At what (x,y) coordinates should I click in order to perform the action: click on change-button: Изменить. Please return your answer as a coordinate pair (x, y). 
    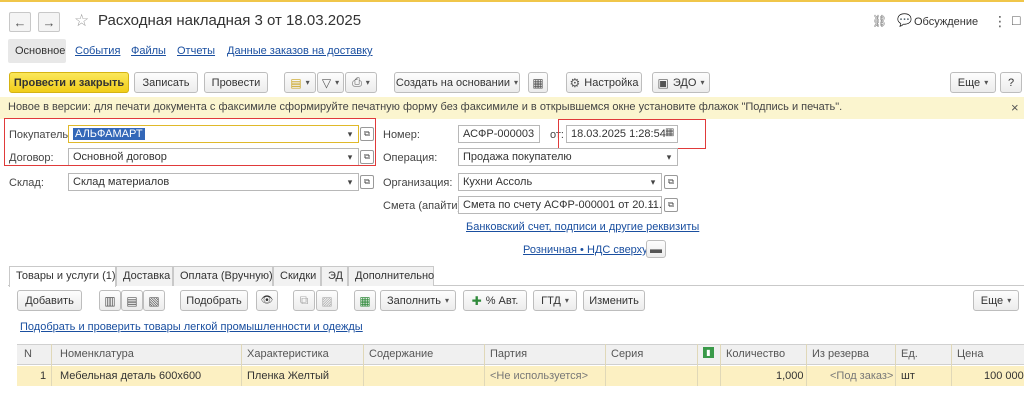
    Looking at the image, I should click on (614, 300).